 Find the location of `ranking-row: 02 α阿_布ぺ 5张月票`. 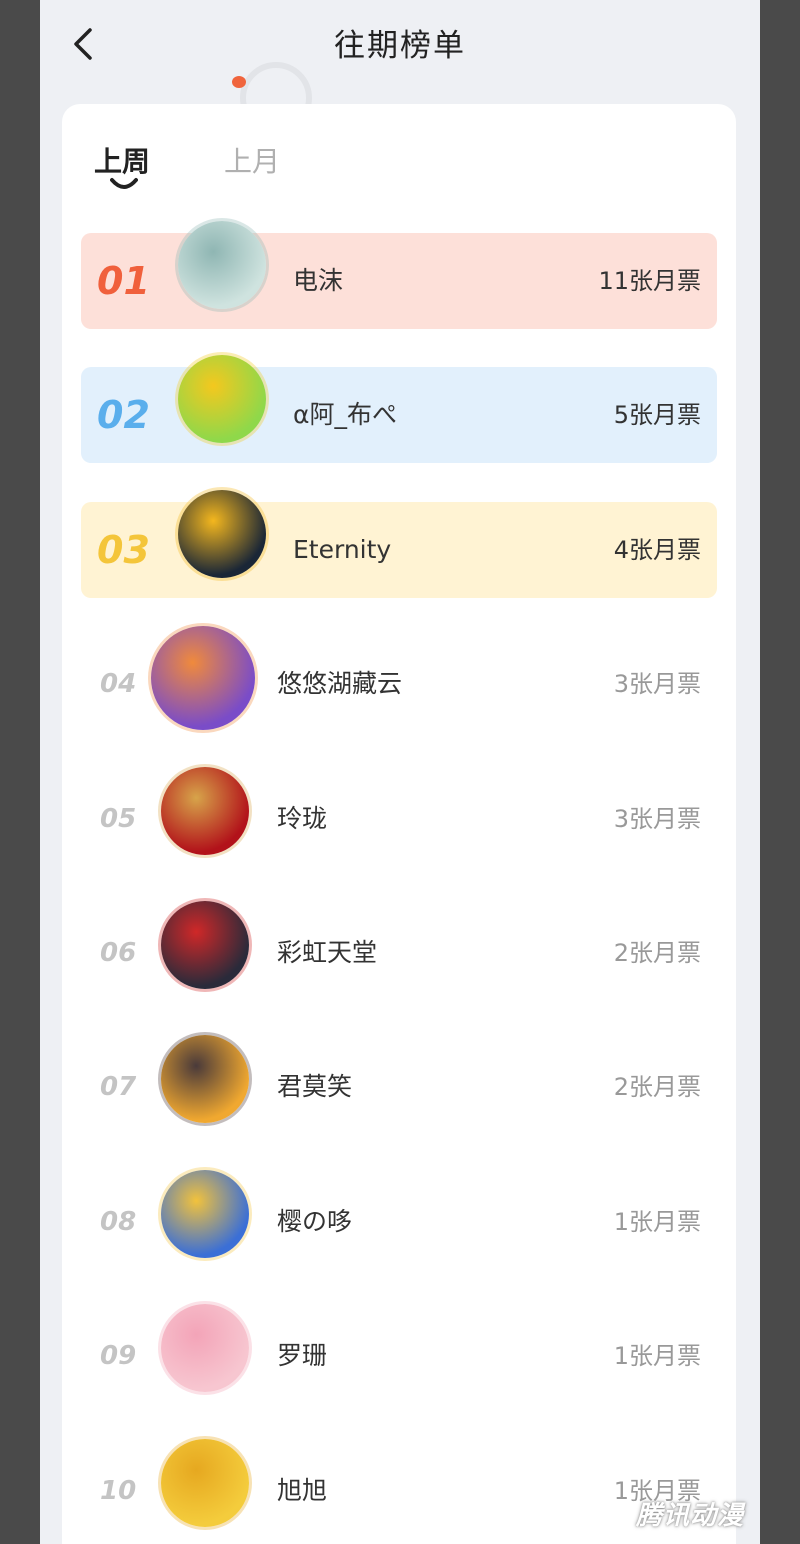

ranking-row: 02 α阿_布ぺ 5张月票 is located at coordinates (399, 409).